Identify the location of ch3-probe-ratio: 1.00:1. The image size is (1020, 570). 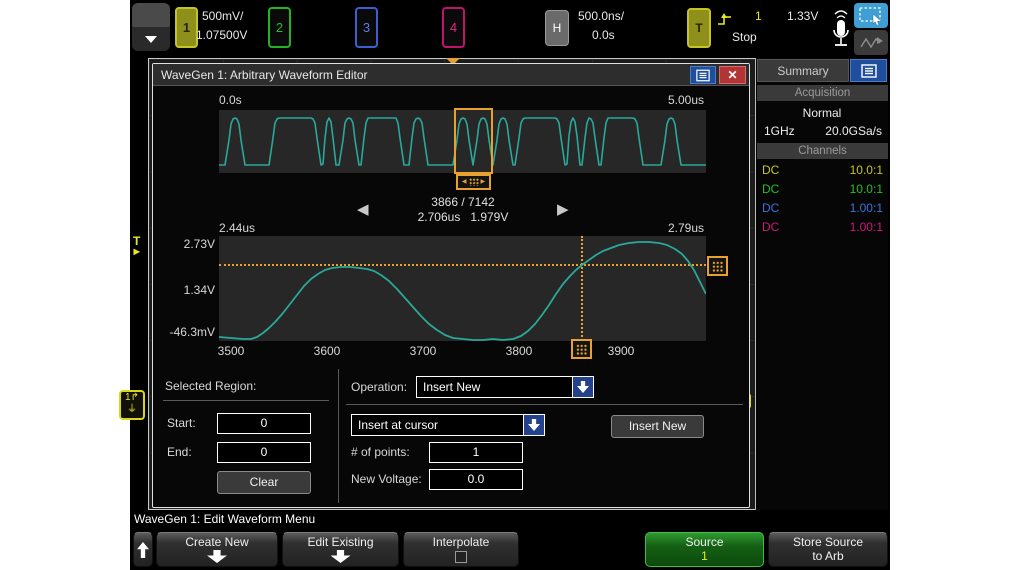
(866, 208).